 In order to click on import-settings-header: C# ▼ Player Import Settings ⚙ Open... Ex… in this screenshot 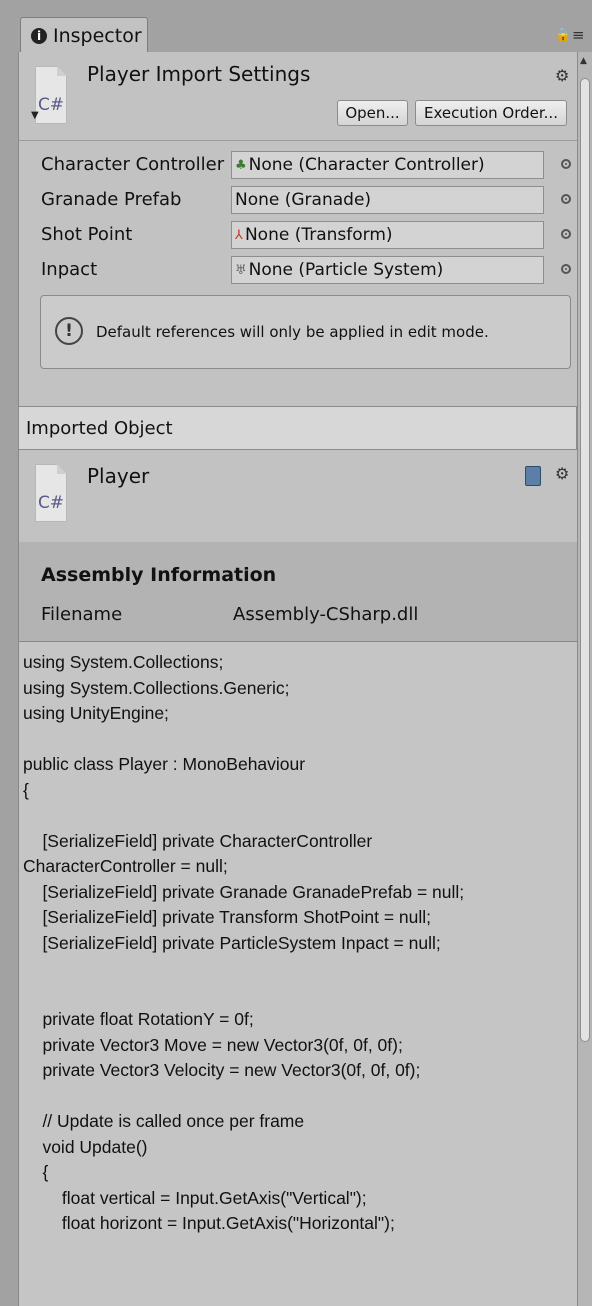, I will do `click(297, 96)`.